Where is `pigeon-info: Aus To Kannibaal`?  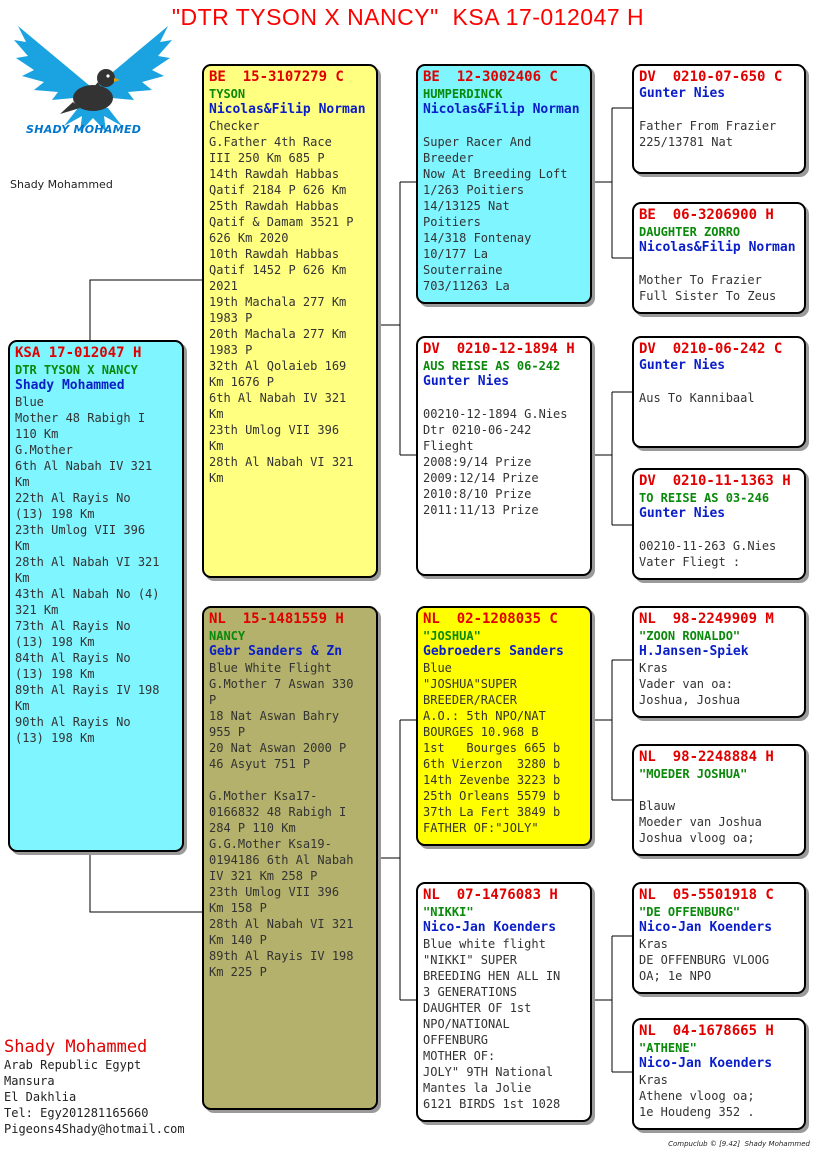
pigeon-info: Aus To Kannibaal is located at coordinates (697, 398).